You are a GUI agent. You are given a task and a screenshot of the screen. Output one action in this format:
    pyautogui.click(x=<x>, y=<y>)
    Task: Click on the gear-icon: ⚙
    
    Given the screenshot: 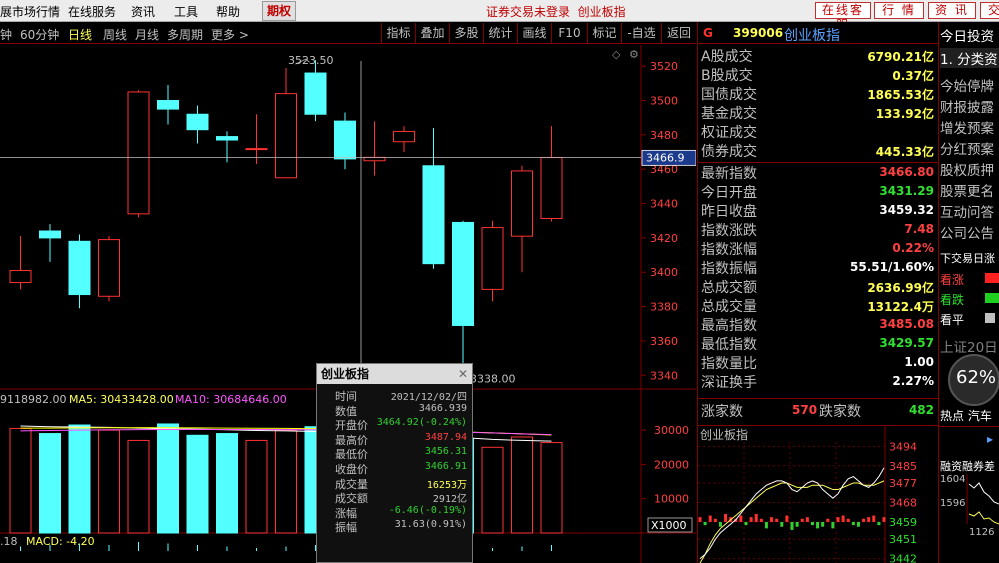 What is the action you would take?
    pyautogui.click(x=634, y=54)
    